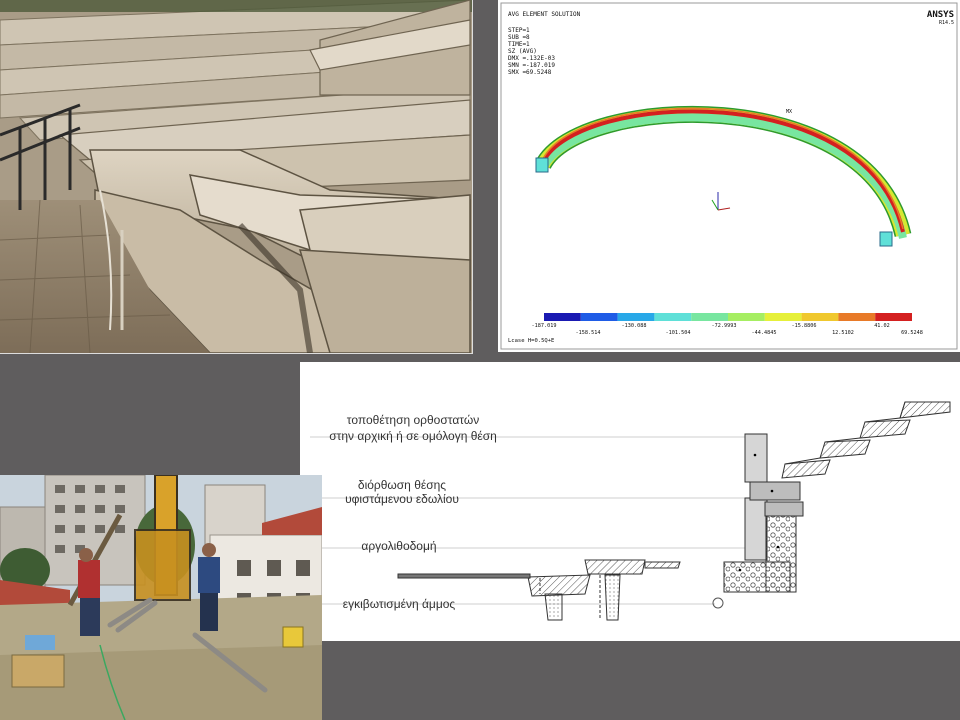  Describe the element at coordinates (519, 44) in the screenshot. I see `fea-header-line: TIME=1` at that location.